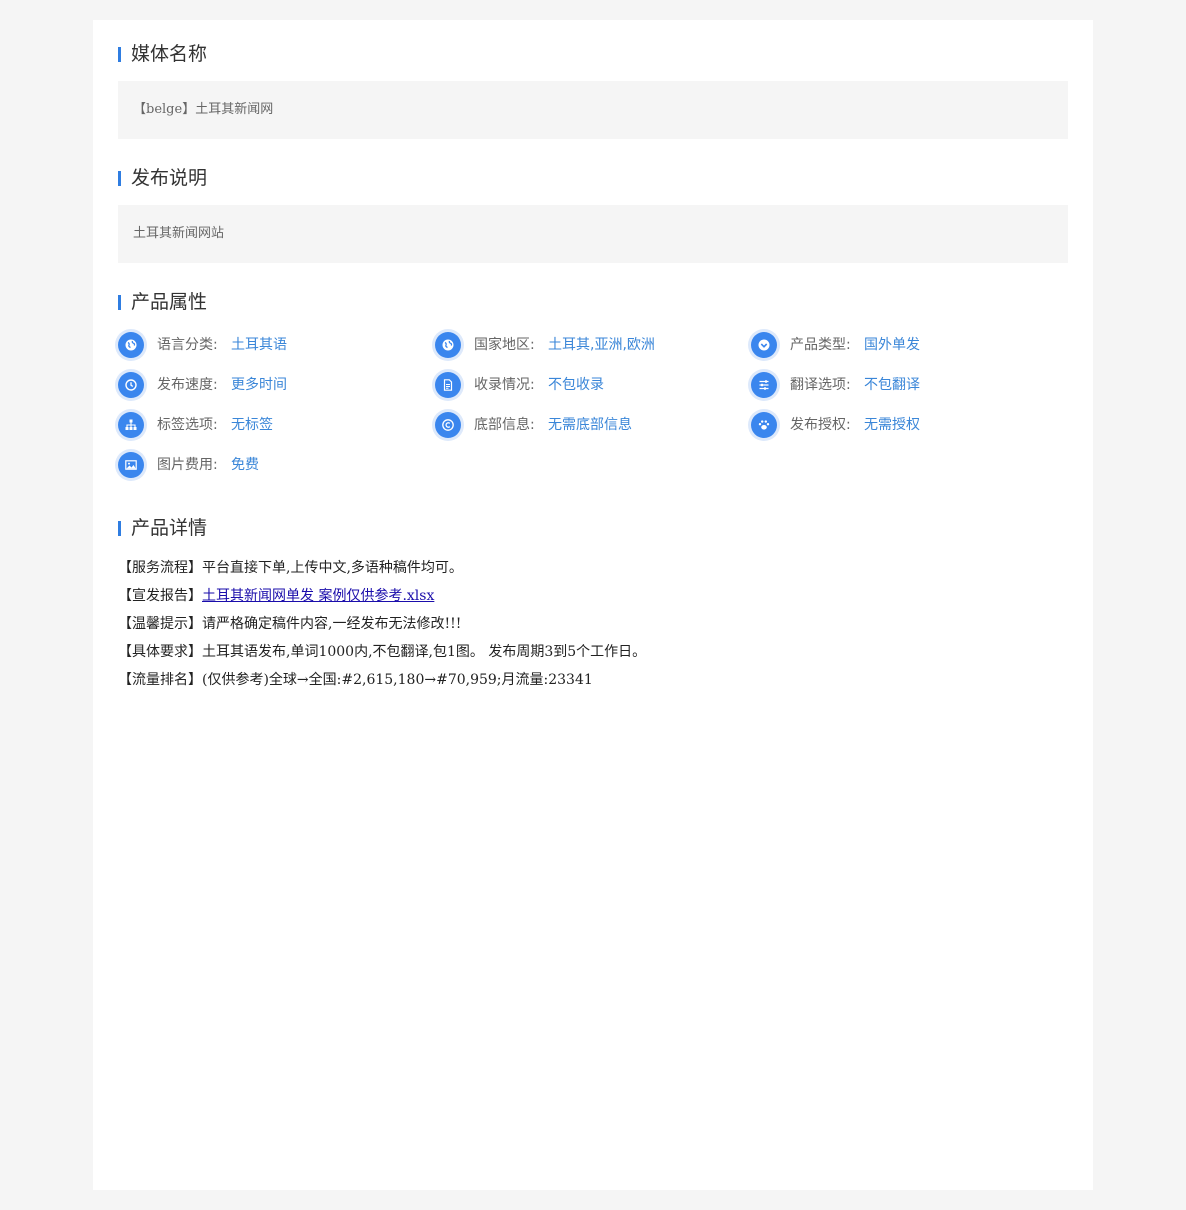  Describe the element at coordinates (290, 624) in the screenshot. I see `details-tip: 【温馨提示】请严格确定稿件内容,一经发布无法修改!!!` at that location.